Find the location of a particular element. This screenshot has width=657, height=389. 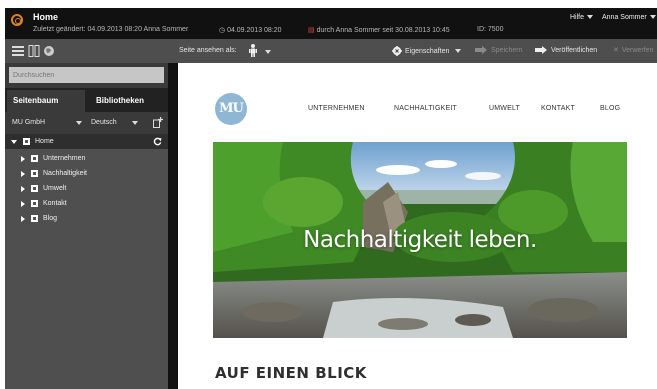

tab-page-tree: Seitenbaum is located at coordinates (46, 101).